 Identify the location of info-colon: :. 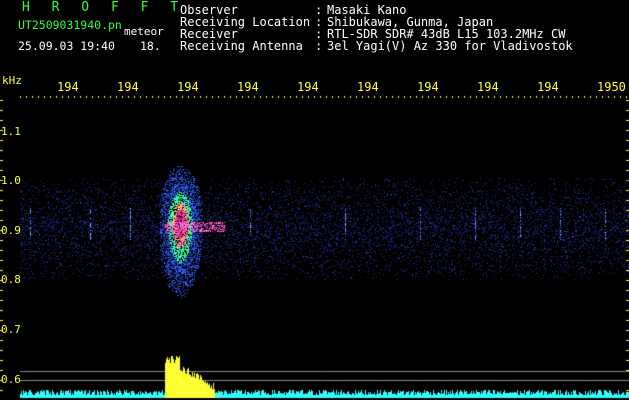
(319, 46).